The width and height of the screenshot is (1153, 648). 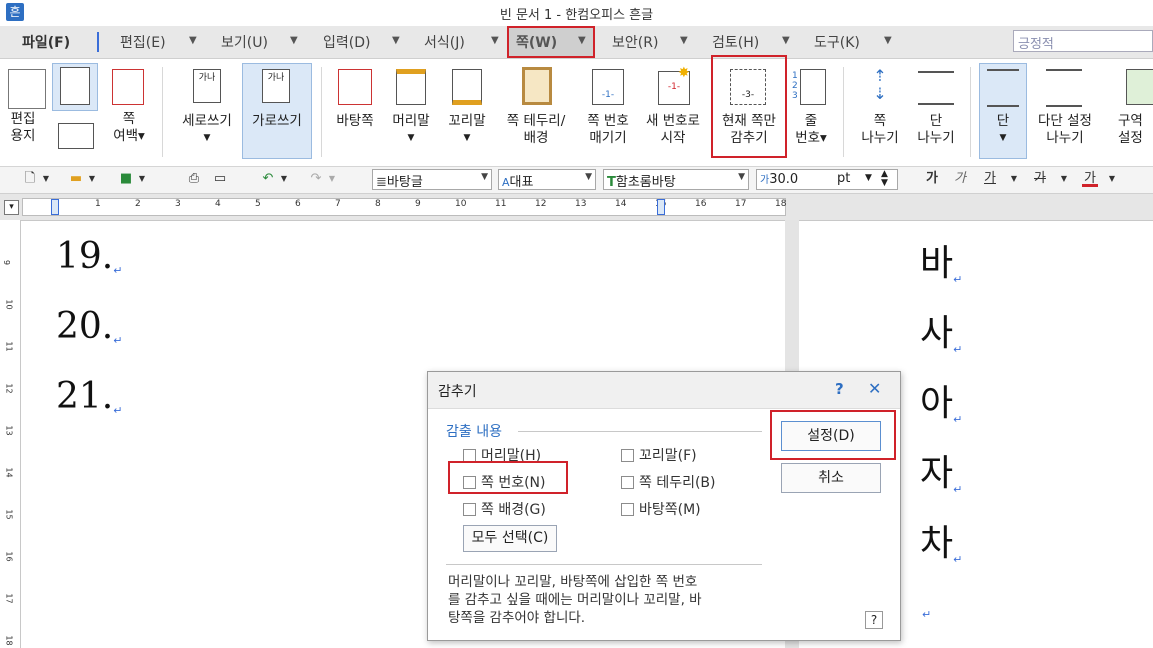 I want to click on menu-tools: 도구(K), so click(x=837, y=42).